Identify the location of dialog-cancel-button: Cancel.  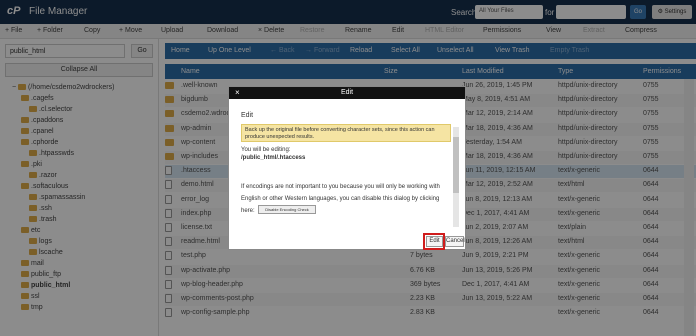
(455, 241).